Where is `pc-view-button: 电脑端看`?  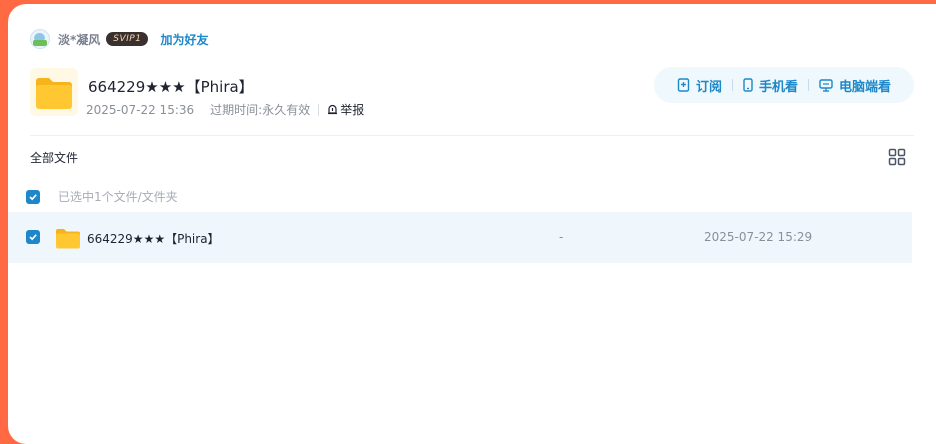
pc-view-button: 电脑端看 is located at coordinates (855, 85).